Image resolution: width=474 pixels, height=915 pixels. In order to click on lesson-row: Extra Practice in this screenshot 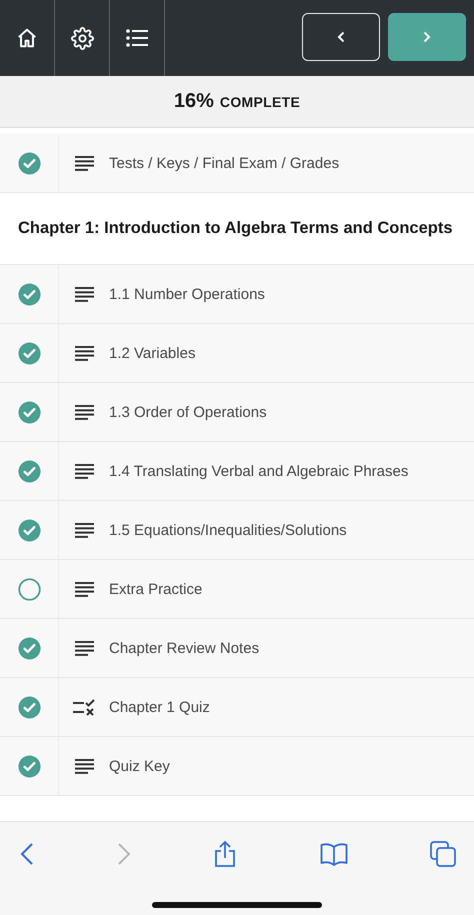, I will do `click(237, 589)`.